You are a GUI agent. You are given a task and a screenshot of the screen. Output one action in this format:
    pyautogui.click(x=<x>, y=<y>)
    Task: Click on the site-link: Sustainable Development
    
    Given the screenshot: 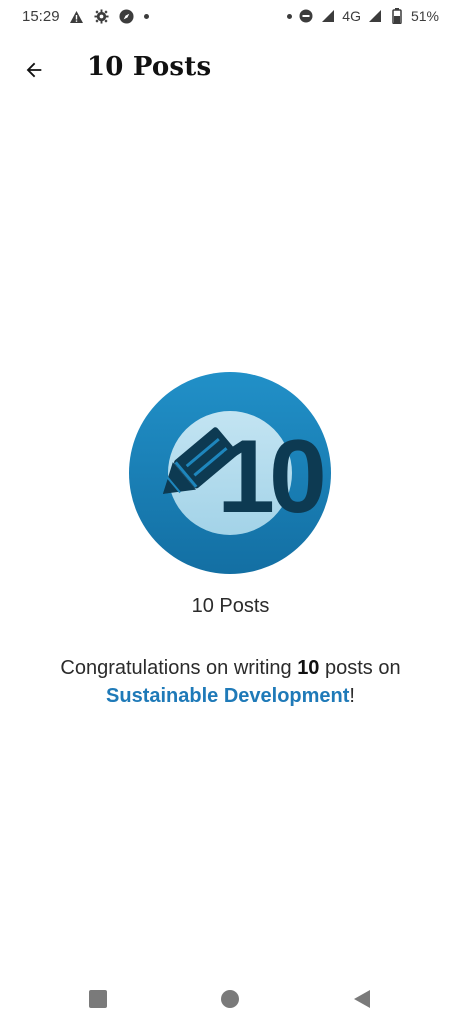 What is the action you would take?
    pyautogui.click(x=227, y=696)
    